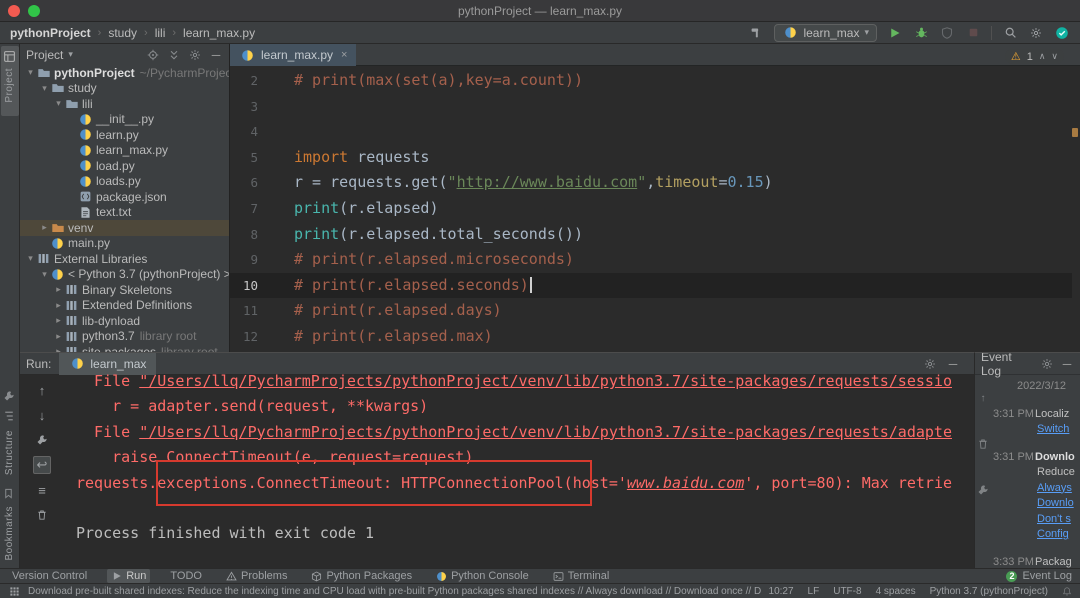 This screenshot has height=598, width=1080. What do you see at coordinates (160, 33) in the screenshot?
I see `breadcrumb-lili: lili` at bounding box center [160, 33].